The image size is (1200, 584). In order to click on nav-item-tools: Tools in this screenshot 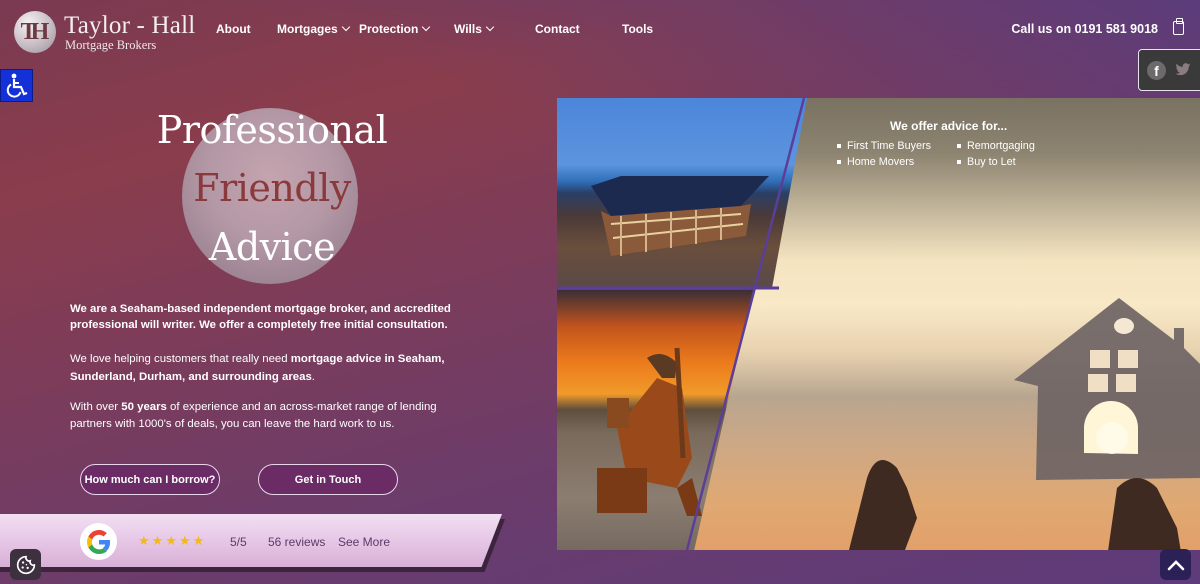, I will do `click(637, 29)`.